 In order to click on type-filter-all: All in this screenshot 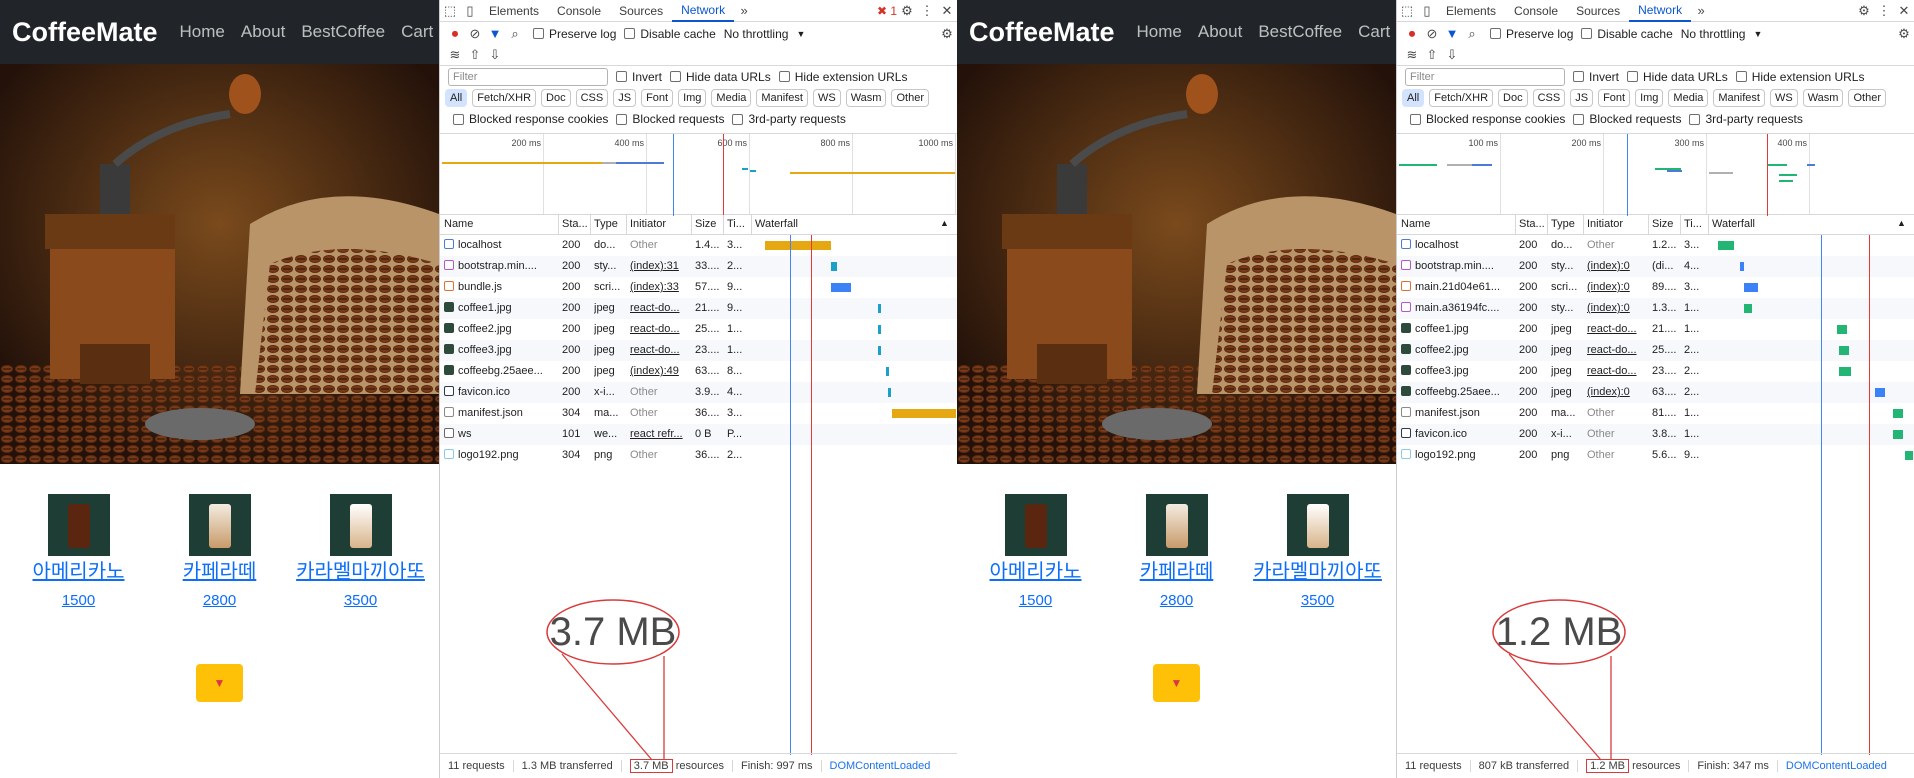, I will do `click(1413, 98)`.